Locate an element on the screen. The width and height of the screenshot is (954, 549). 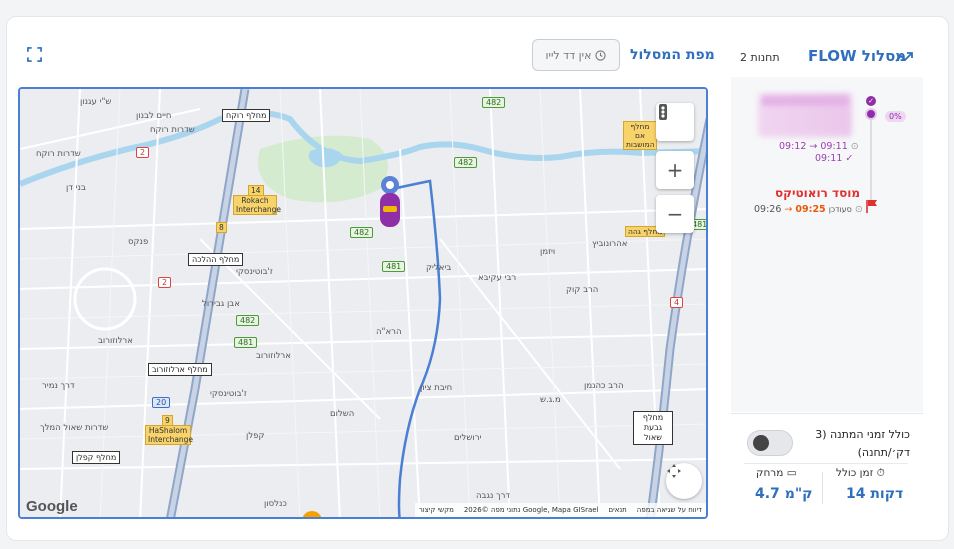
progress-badge: 0% is located at coordinates (895, 116).